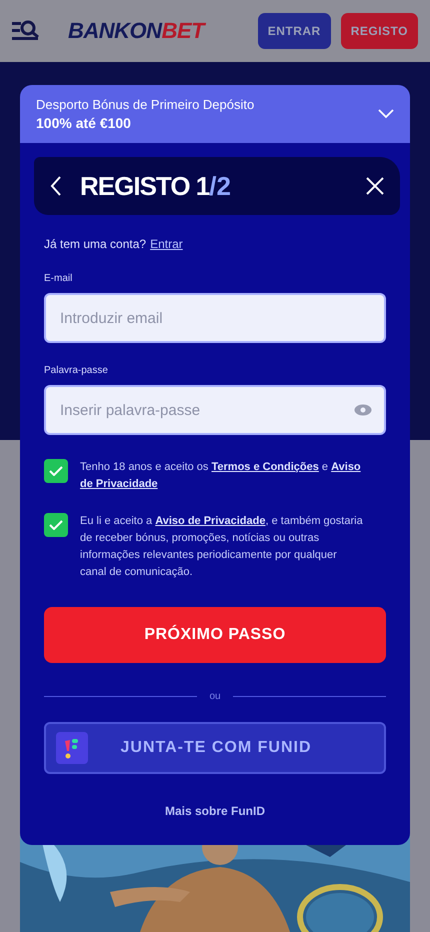 This screenshot has width=430, height=932. Describe the element at coordinates (56, 186) in the screenshot. I see `back-button` at that location.